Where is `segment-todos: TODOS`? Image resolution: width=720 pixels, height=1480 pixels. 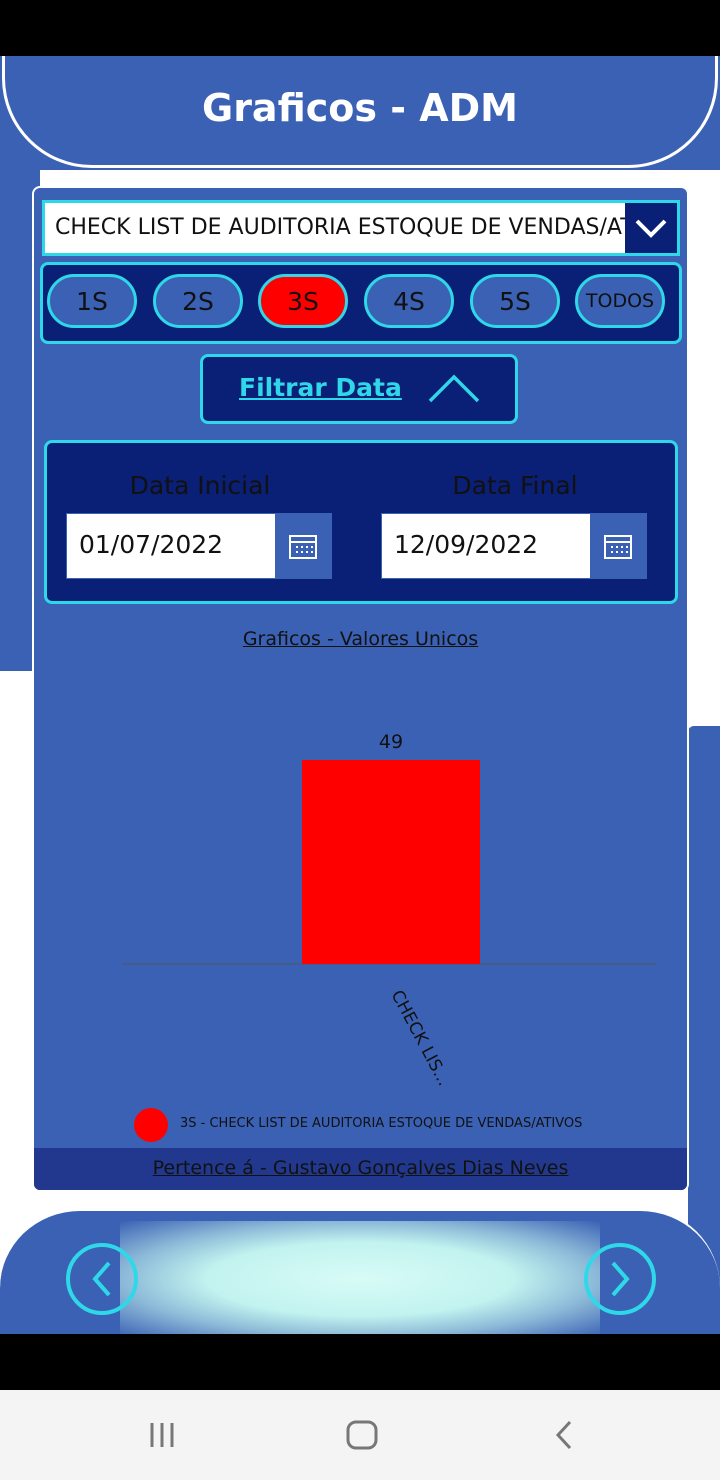
segment-todos: TODOS is located at coordinates (620, 301).